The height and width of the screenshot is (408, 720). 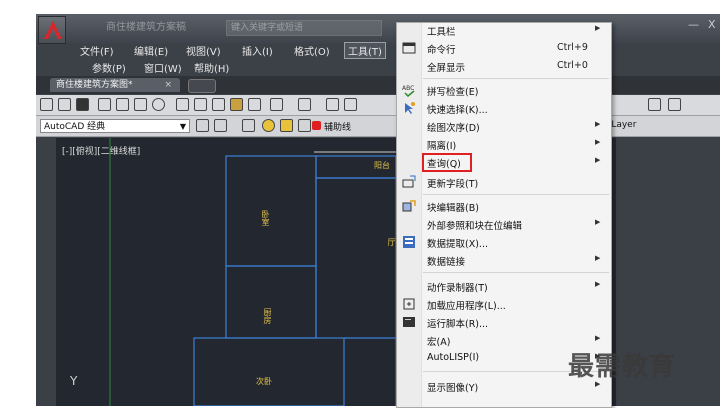 What do you see at coordinates (236, 104) in the screenshot?
I see `match-properties-icon` at bounding box center [236, 104].